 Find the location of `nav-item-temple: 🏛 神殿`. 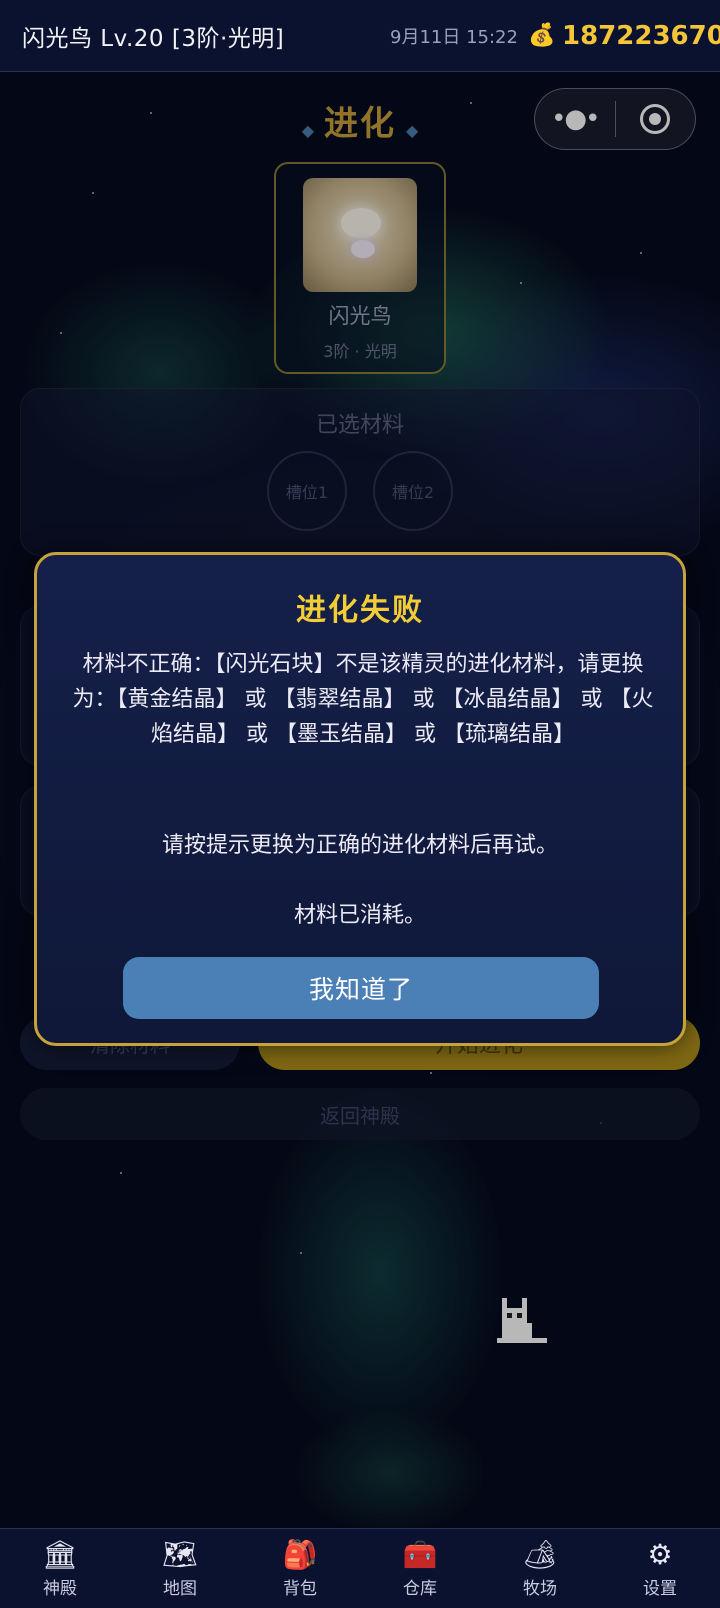

nav-item-temple: 🏛 神殿 is located at coordinates (60, 1568).